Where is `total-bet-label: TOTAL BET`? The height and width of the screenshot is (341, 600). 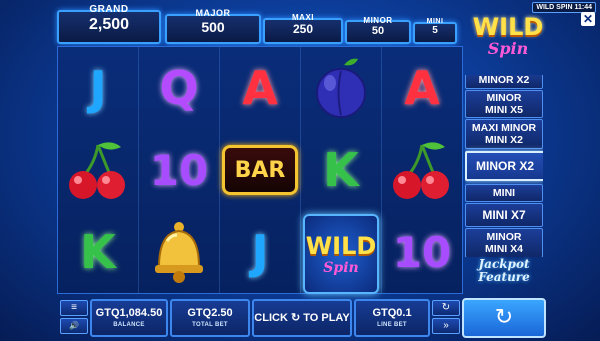
total-bet-label: TOTAL BET is located at coordinates (210, 325).